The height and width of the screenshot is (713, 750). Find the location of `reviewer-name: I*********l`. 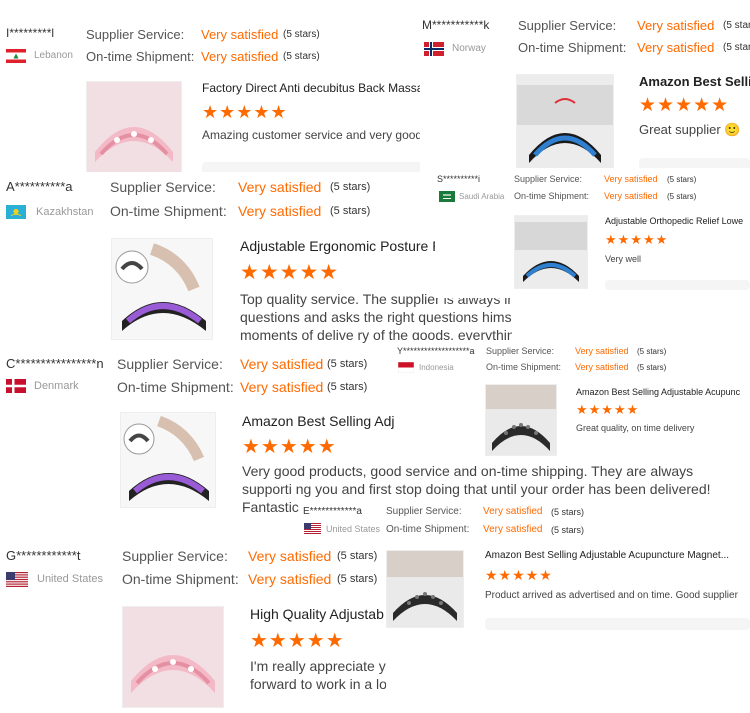

reviewer-name: I*********l is located at coordinates (30, 33).